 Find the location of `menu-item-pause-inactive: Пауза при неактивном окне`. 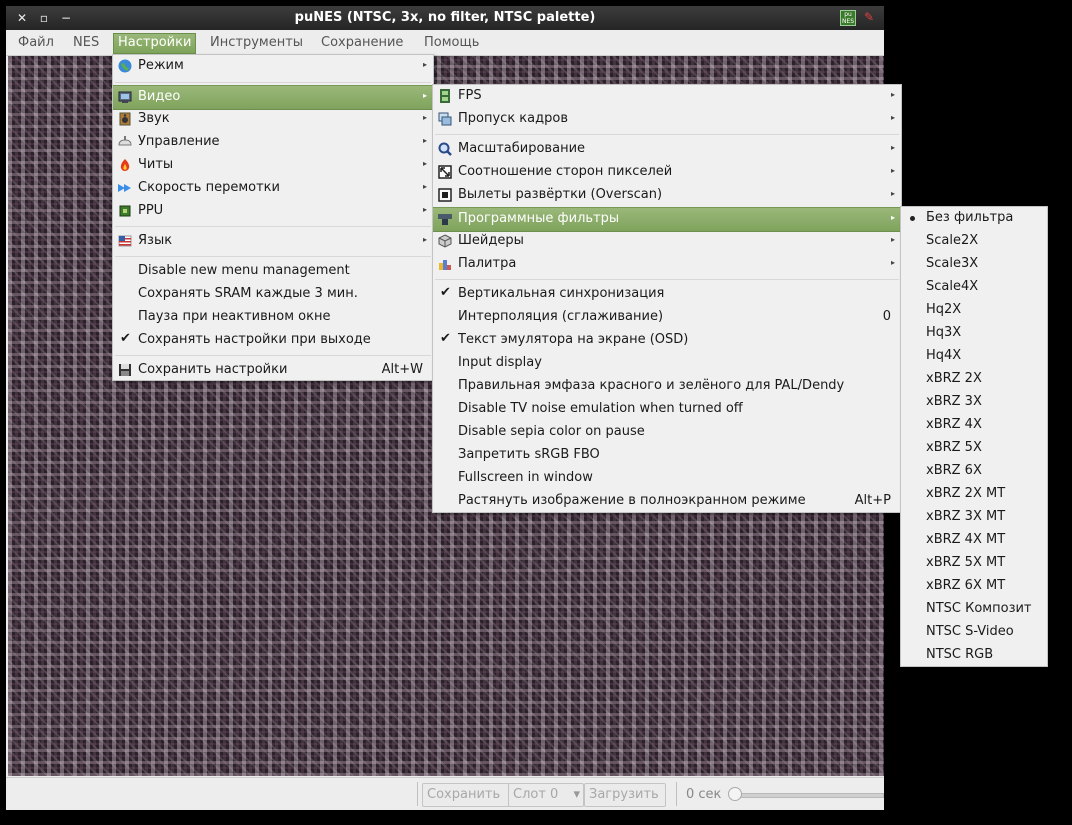

menu-item-pause-inactive: Пауза при неактивном окне is located at coordinates (273, 317).